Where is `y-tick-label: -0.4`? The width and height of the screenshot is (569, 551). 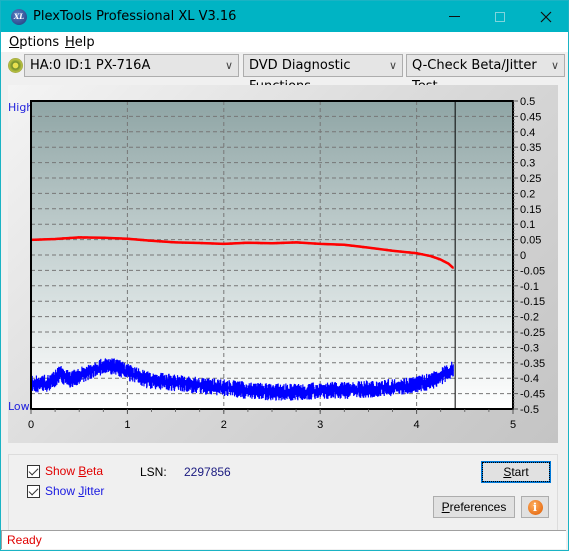
y-tick-label: -0.4 is located at coordinates (529, 379).